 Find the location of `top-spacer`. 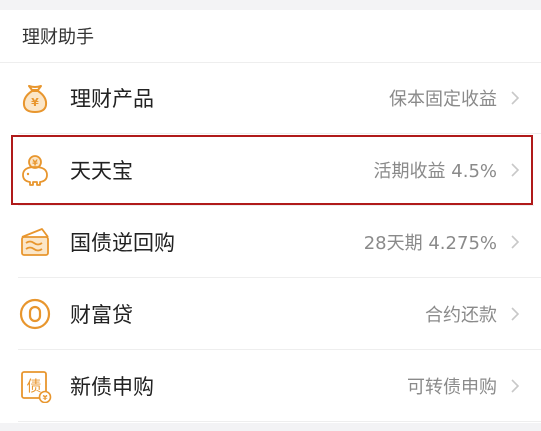

top-spacer is located at coordinates (270, 5).